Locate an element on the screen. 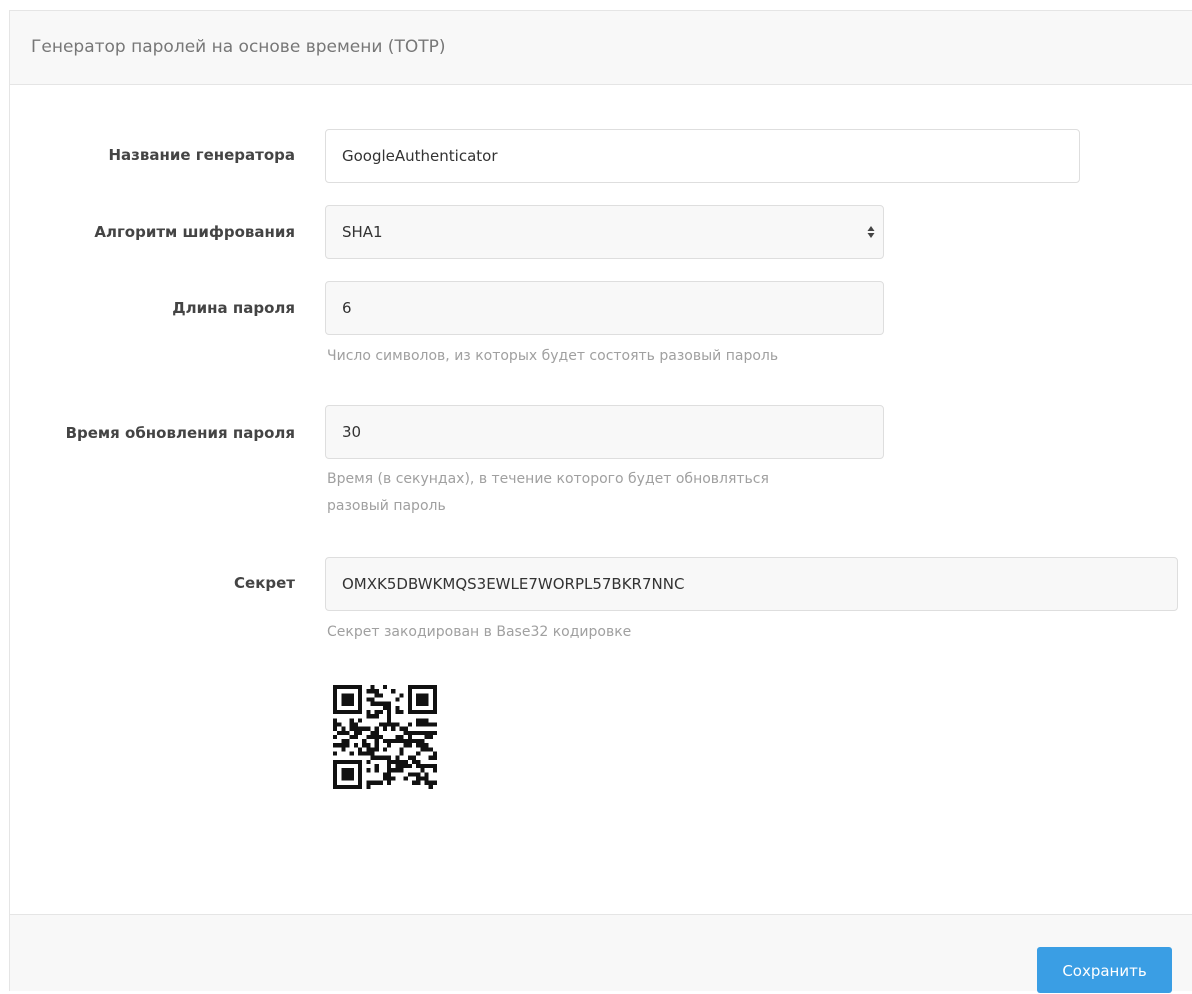 This screenshot has height=994, width=1192. save-button: Сохранить is located at coordinates (1104, 970).